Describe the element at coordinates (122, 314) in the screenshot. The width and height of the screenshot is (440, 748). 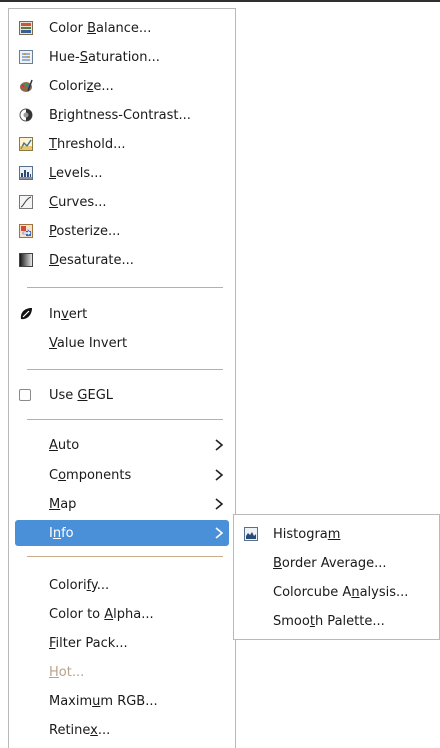
I see `menu-item-invert: Invert` at that location.